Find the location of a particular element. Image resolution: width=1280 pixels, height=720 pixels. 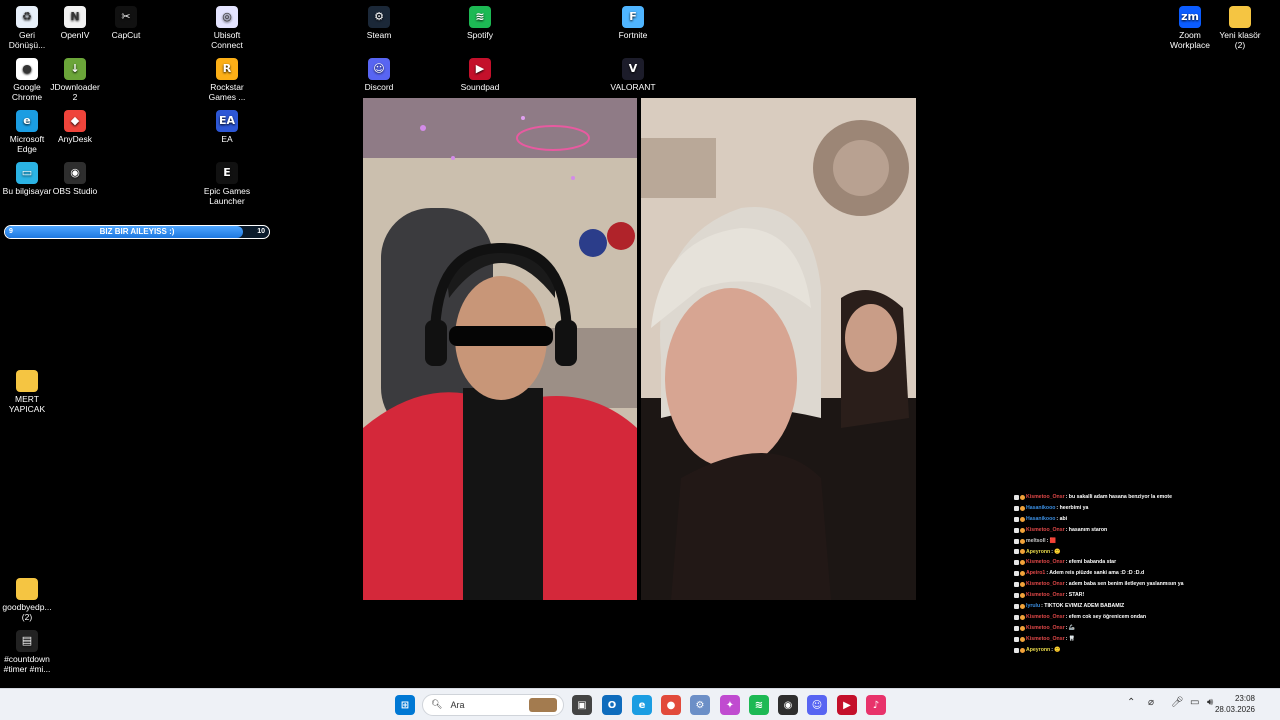

outlook-icon: O is located at coordinates (612, 705).